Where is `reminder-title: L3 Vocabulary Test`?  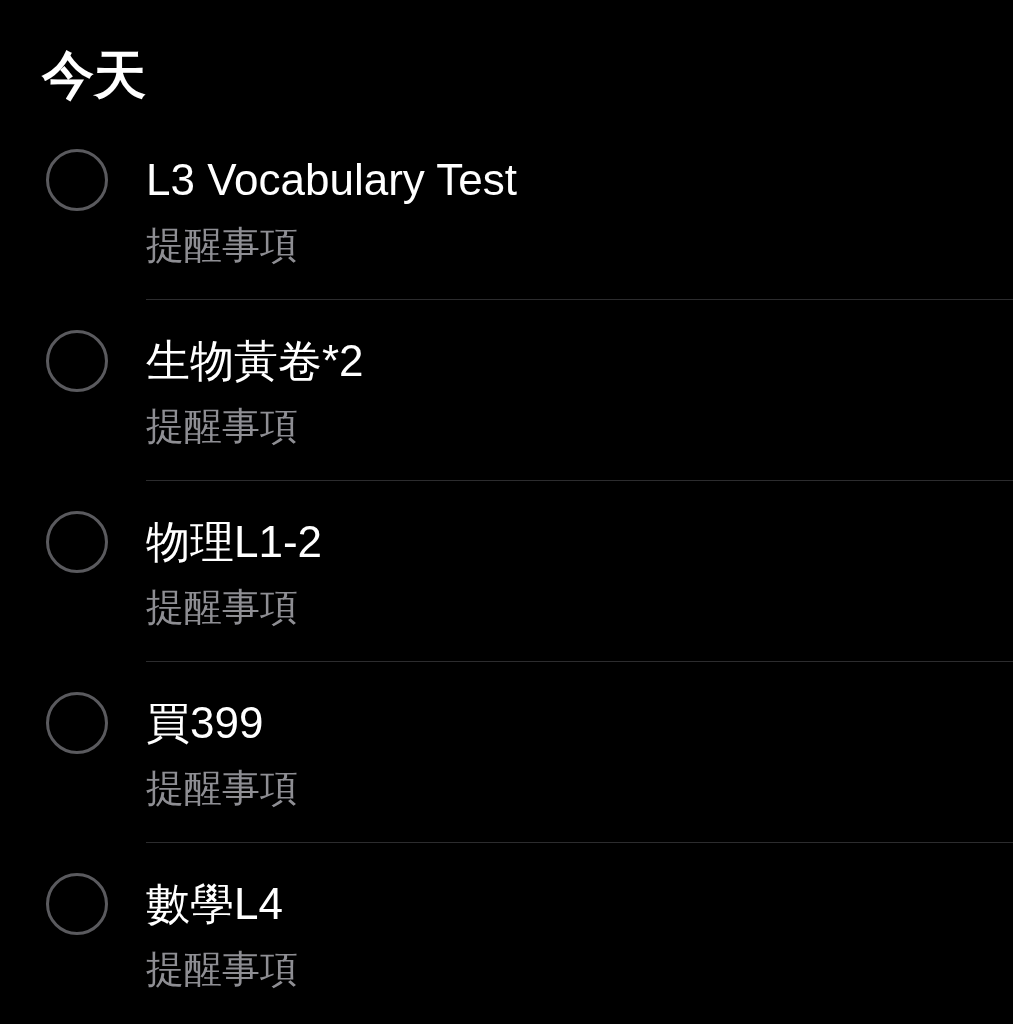
reminder-title: L3 Vocabulary Test is located at coordinates (579, 180).